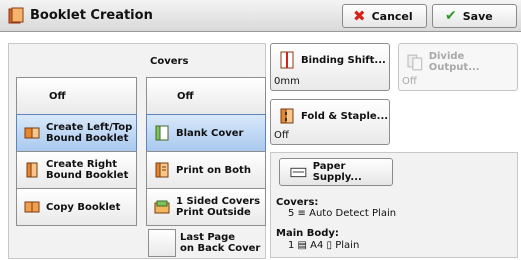  I want to click on option-right-line2: Bound Booklet, so click(87, 175).